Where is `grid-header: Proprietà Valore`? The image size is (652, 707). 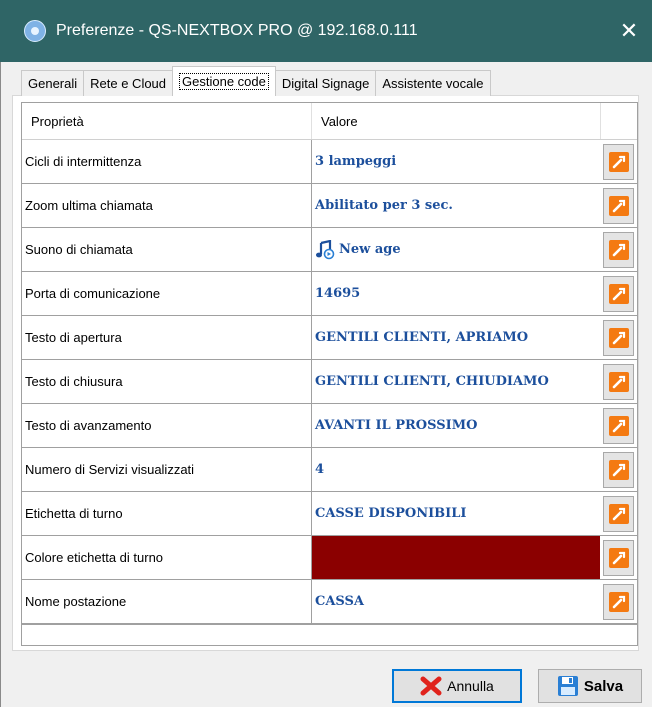
grid-header: Proprietà Valore is located at coordinates (329, 121).